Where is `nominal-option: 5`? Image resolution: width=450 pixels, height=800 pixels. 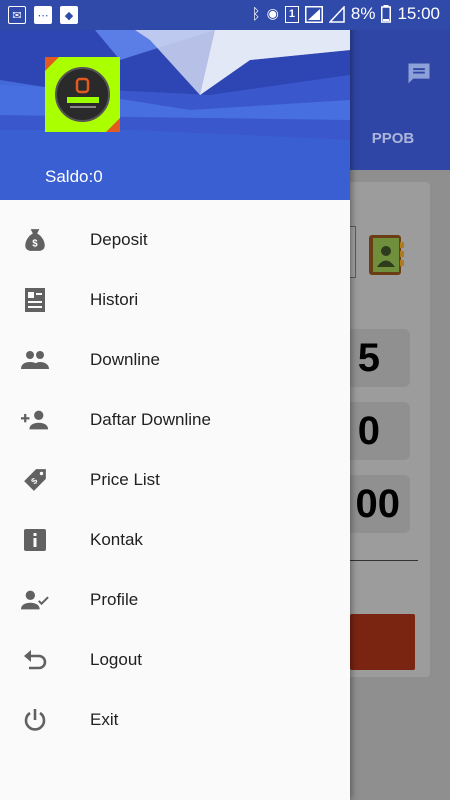 nominal-option: 5 is located at coordinates (375, 358).